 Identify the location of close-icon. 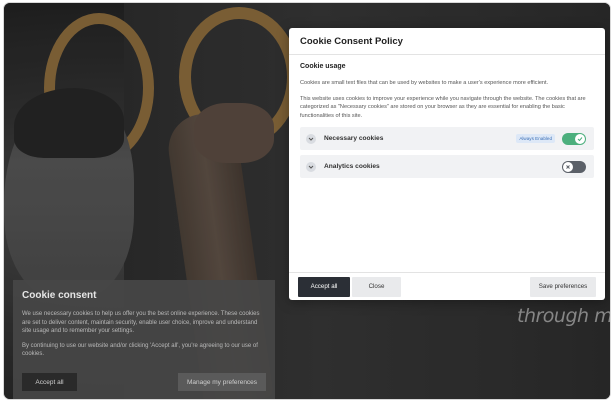
(568, 166).